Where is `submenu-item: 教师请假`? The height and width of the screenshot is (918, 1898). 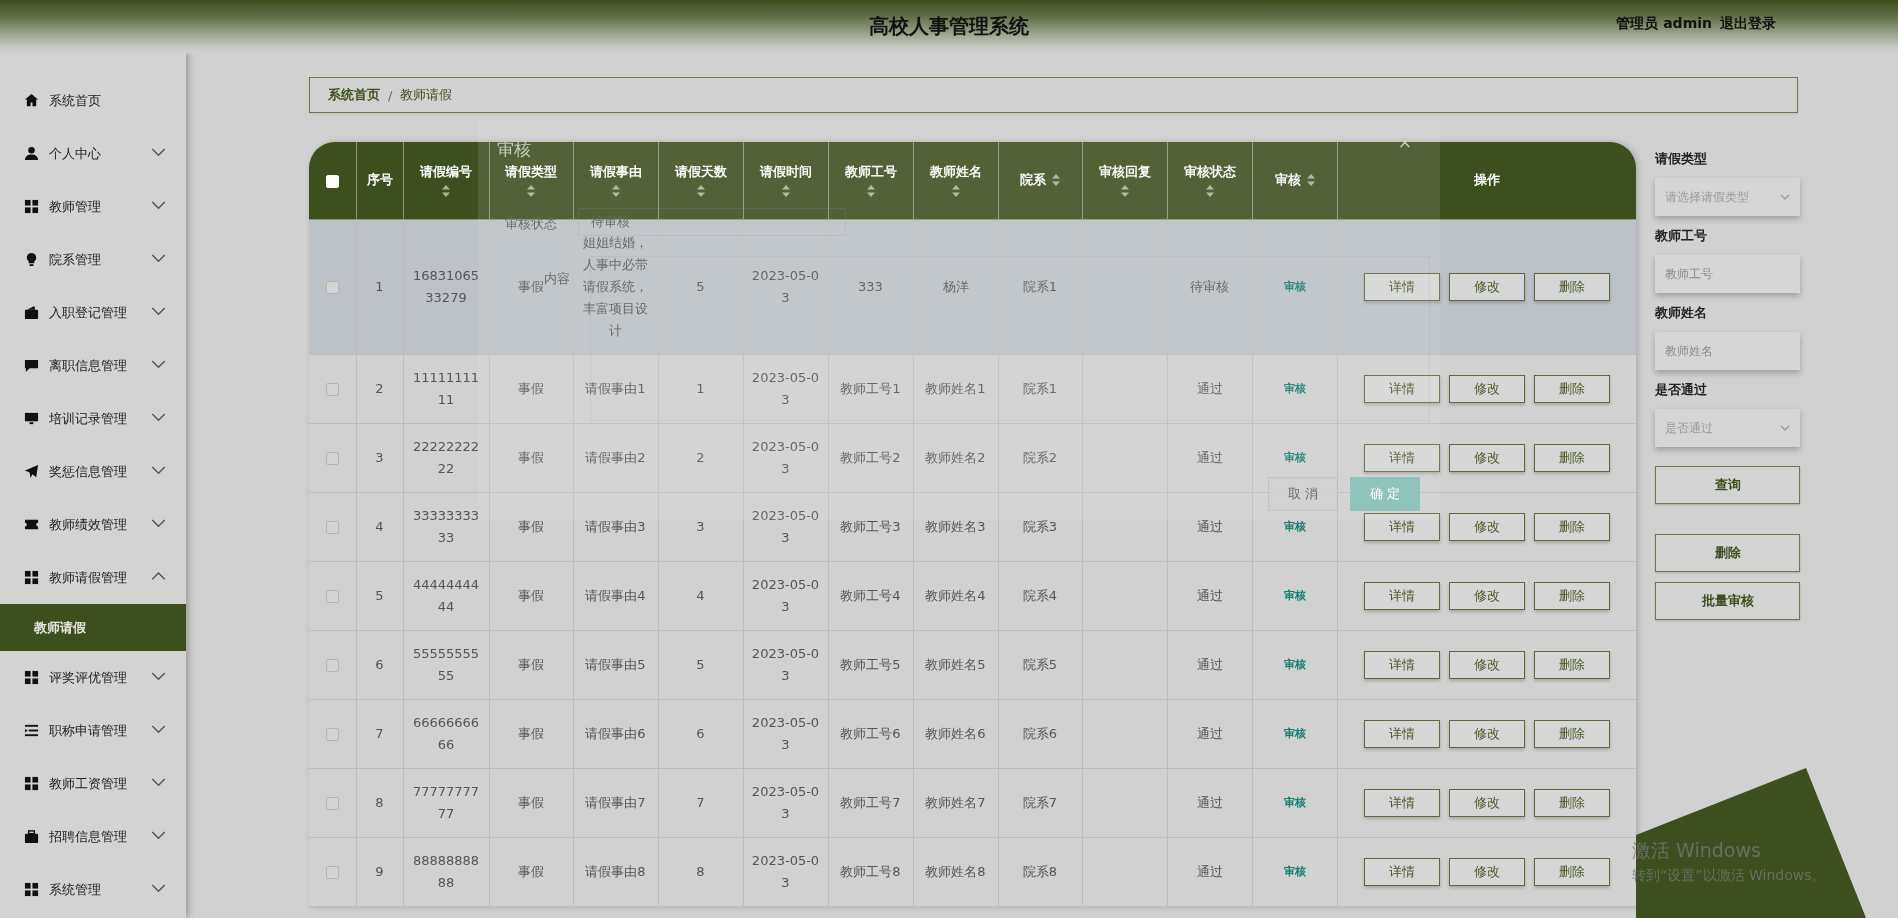 submenu-item: 教师请假 is located at coordinates (93, 627).